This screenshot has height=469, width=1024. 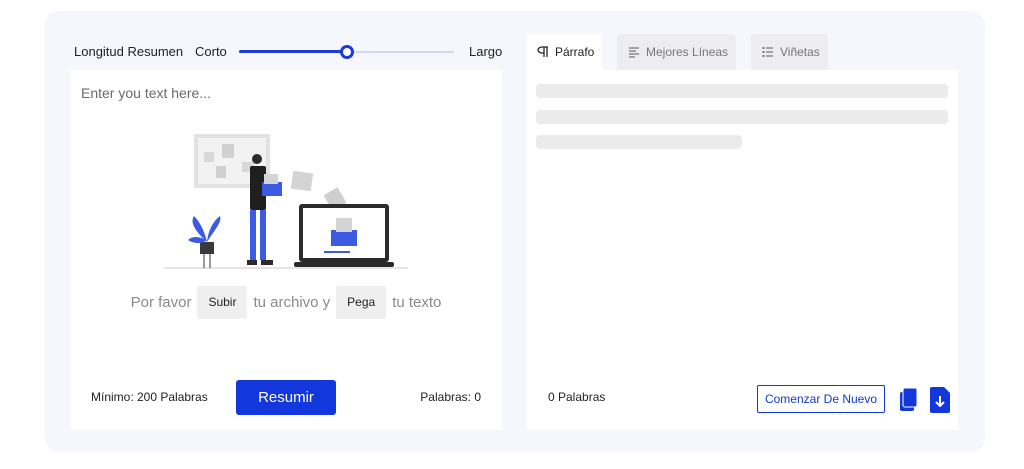 I want to click on lines-icon, so click(x=634, y=52).